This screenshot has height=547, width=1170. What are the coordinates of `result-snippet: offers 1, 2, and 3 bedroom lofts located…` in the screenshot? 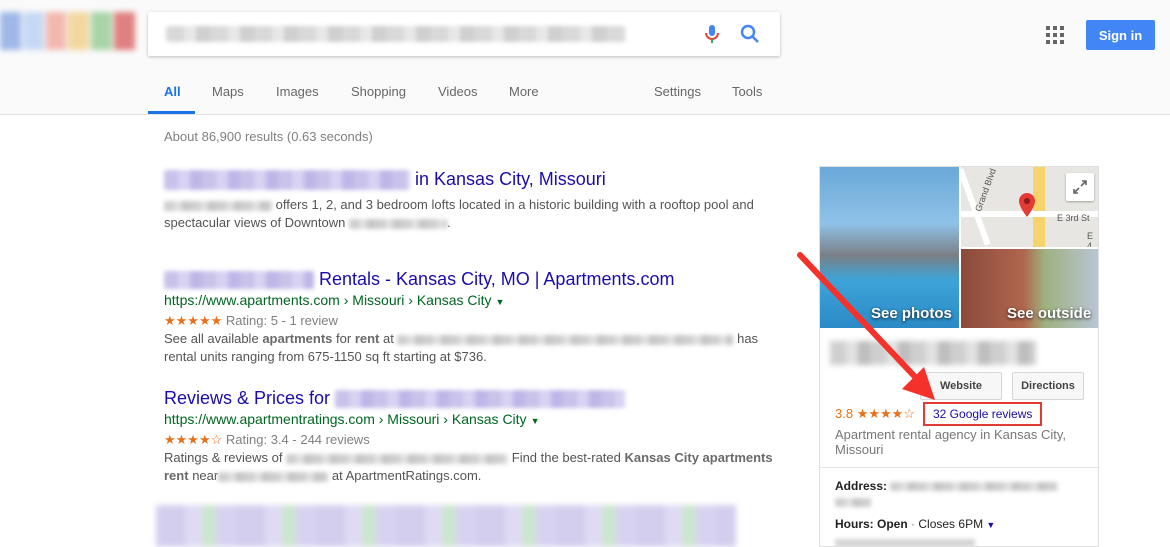 It's located at (474, 214).